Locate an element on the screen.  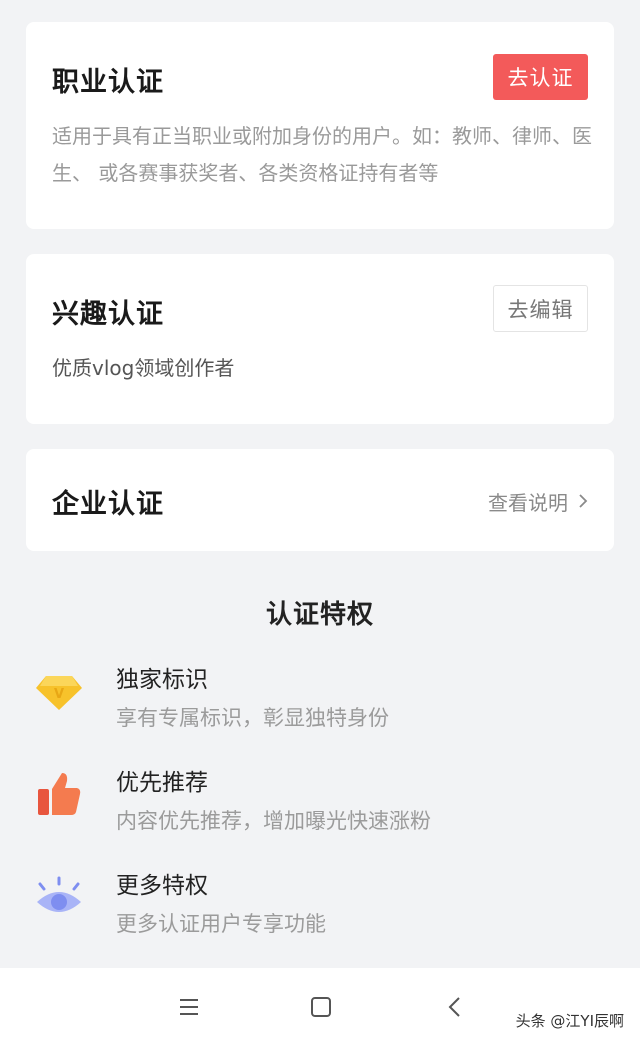
enterprise-cert-card: 企业认证 查看说明 is located at coordinates (320, 500).